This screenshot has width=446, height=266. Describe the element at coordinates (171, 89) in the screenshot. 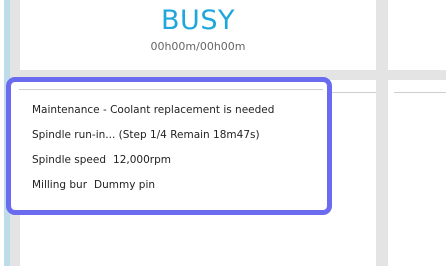

I see `info-card-divider` at that location.